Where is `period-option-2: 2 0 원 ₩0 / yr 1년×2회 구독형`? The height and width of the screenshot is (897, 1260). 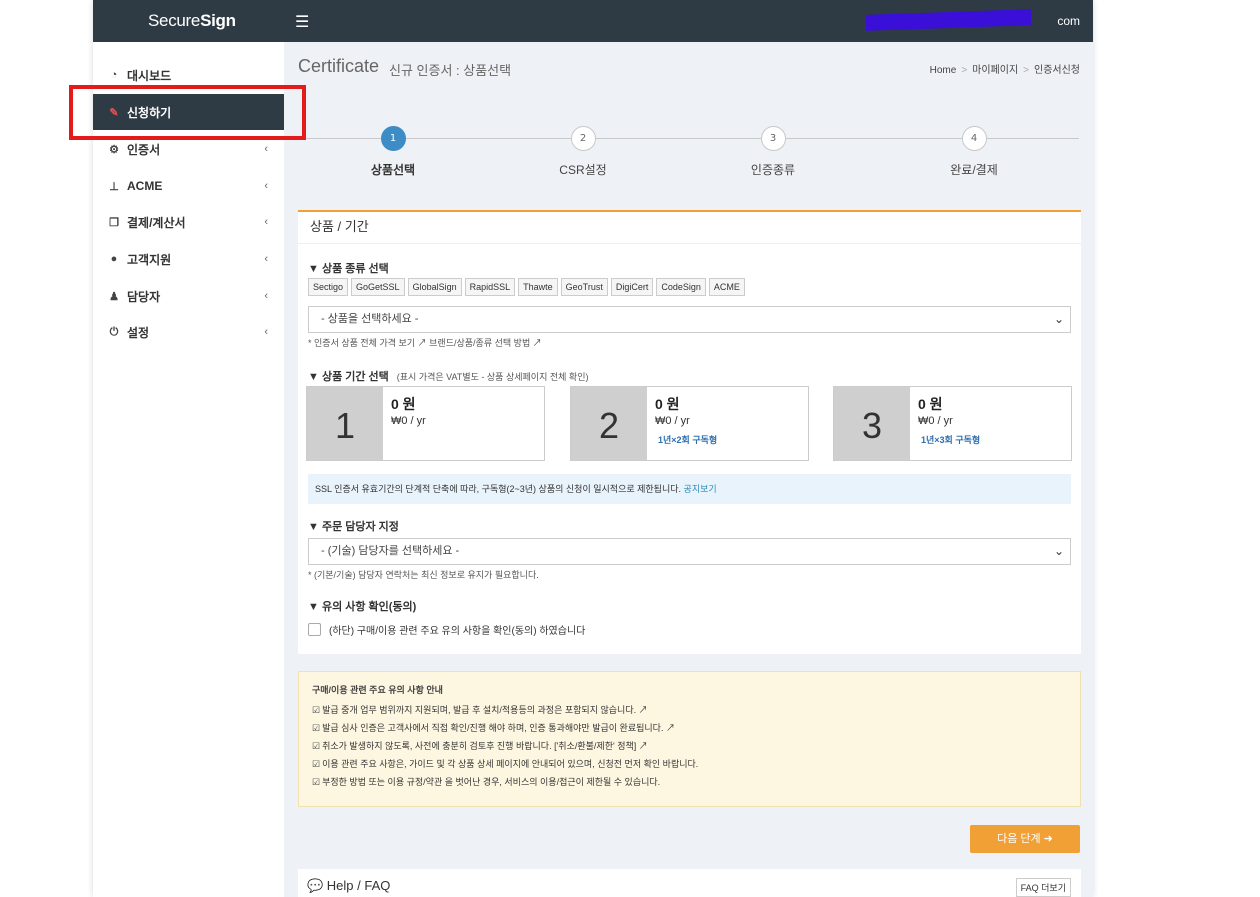 period-option-2: 2 0 원 ₩0 / yr 1년×2회 구독형 is located at coordinates (689, 423).